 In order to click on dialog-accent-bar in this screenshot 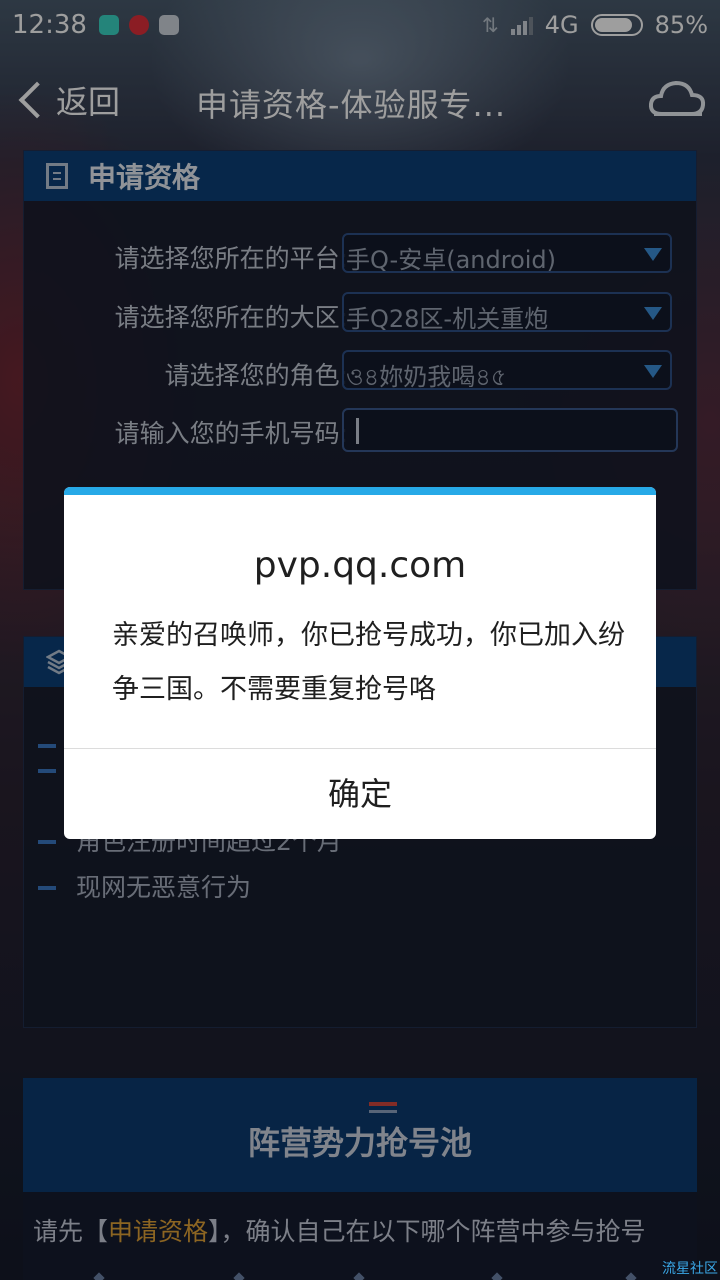, I will do `click(360, 491)`.